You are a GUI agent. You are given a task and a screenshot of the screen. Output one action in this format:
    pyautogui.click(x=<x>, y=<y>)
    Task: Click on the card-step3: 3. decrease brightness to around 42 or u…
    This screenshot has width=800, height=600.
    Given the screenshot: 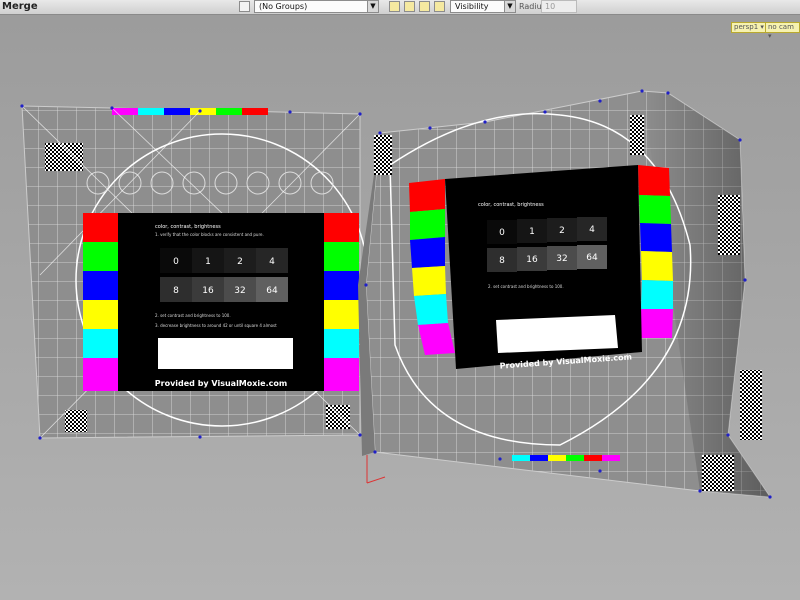 What is the action you would take?
    pyautogui.click(x=216, y=325)
    